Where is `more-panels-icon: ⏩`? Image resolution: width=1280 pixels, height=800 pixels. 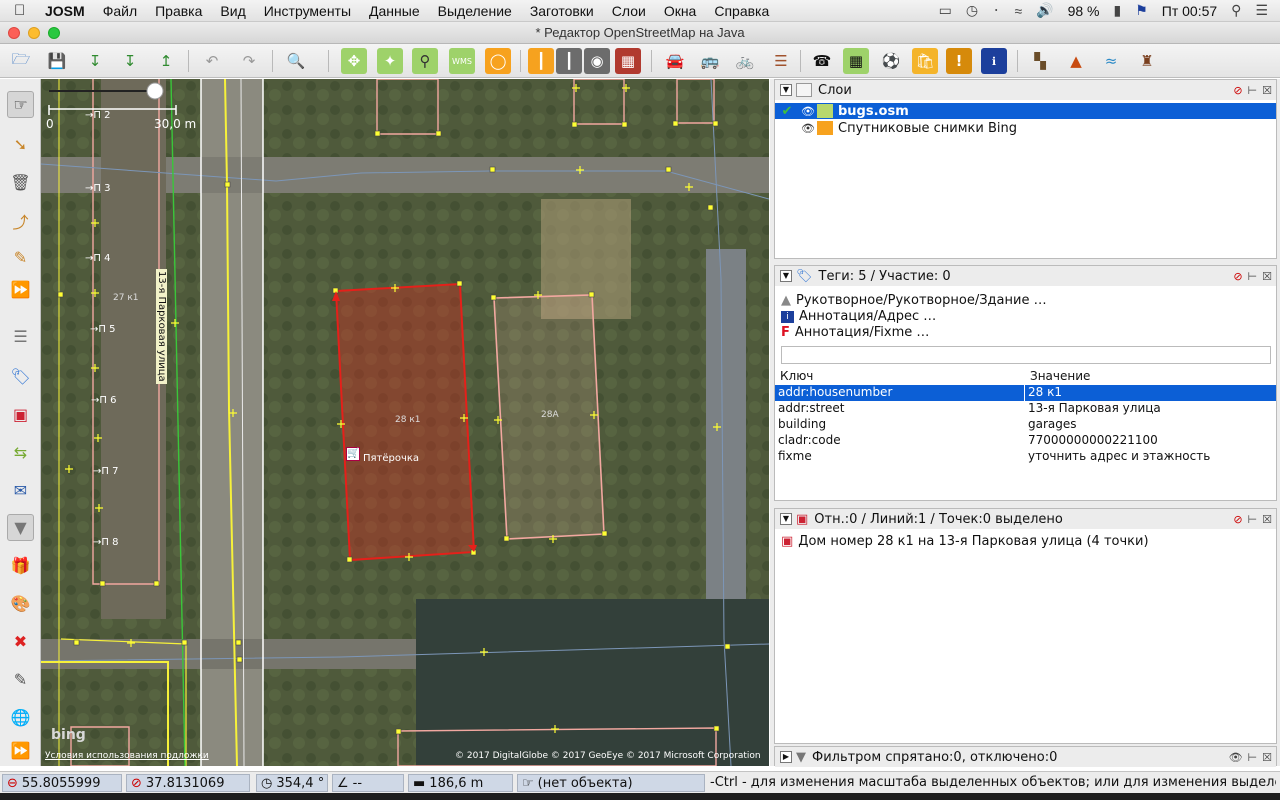
more-panels-icon: ⏩ is located at coordinates (20, 750).